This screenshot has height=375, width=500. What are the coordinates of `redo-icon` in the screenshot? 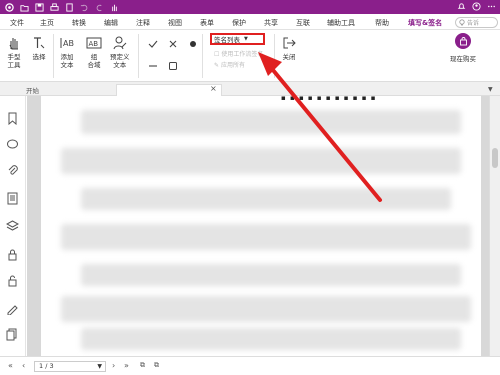 It's located at (99, 7).